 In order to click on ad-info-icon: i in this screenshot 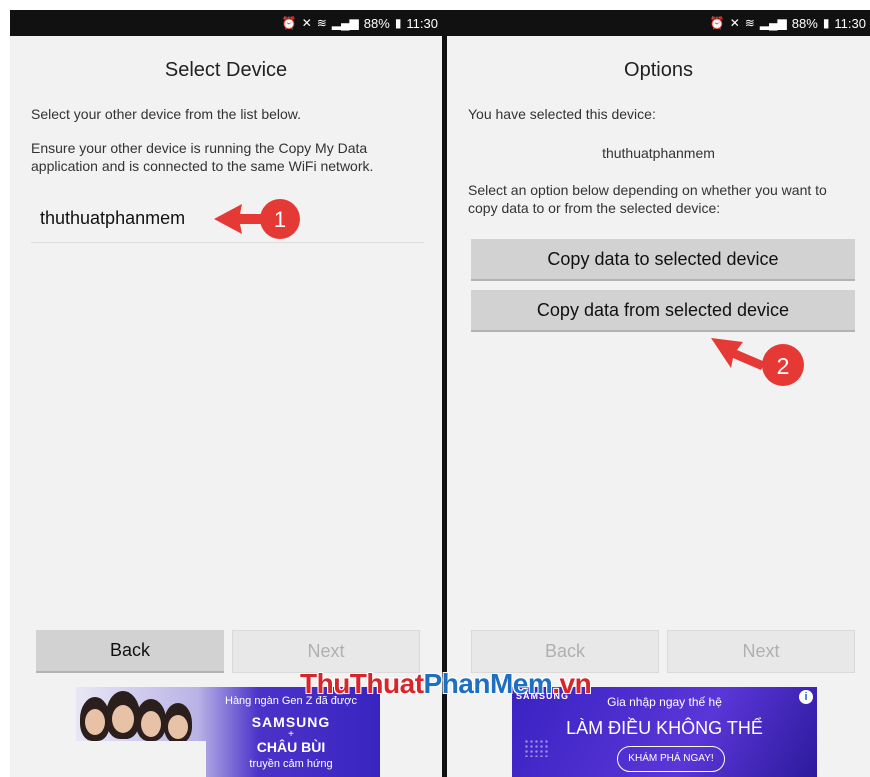, I will do `click(806, 697)`.